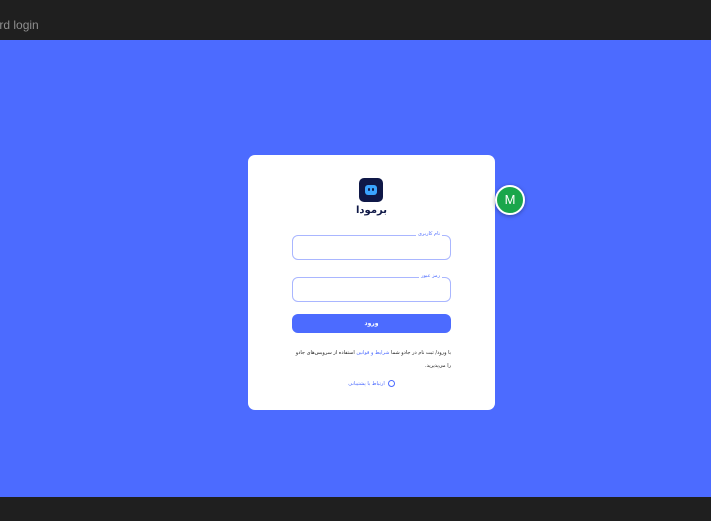  I want to click on password-label: رمز عبور, so click(430, 276).